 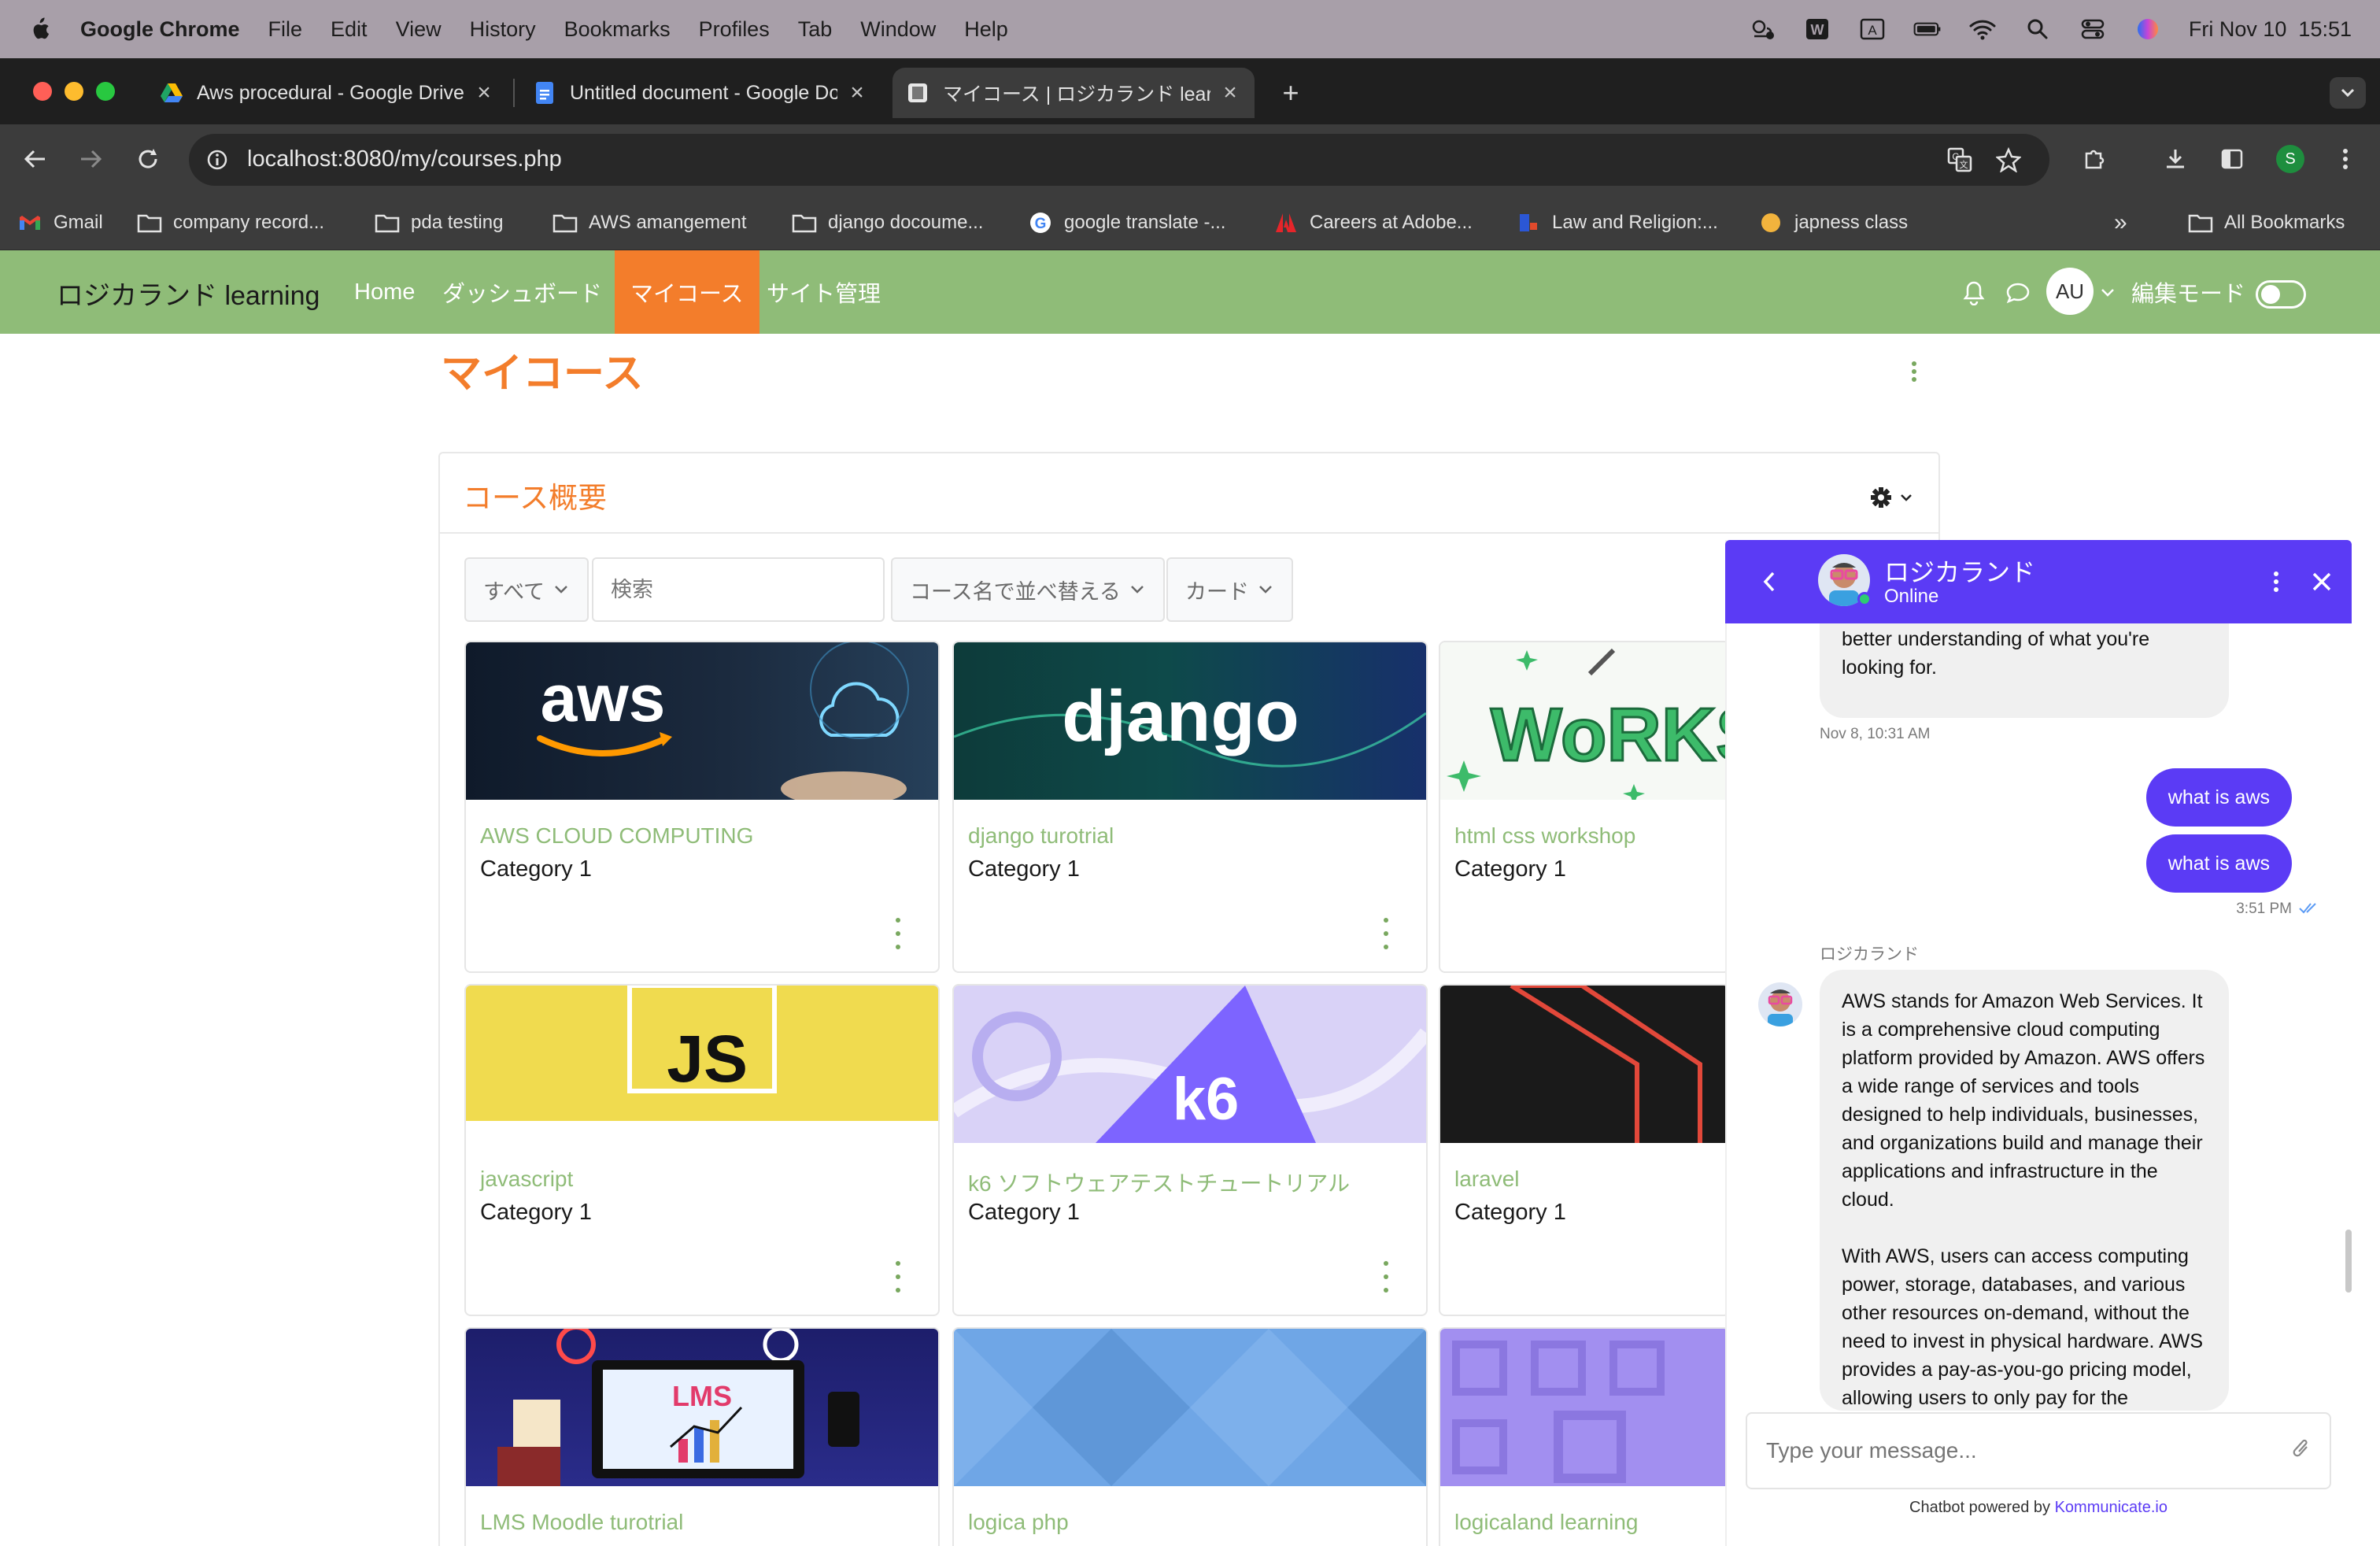 I want to click on course-card: WoRKS html css workshop Category 1, so click(x=1584, y=807).